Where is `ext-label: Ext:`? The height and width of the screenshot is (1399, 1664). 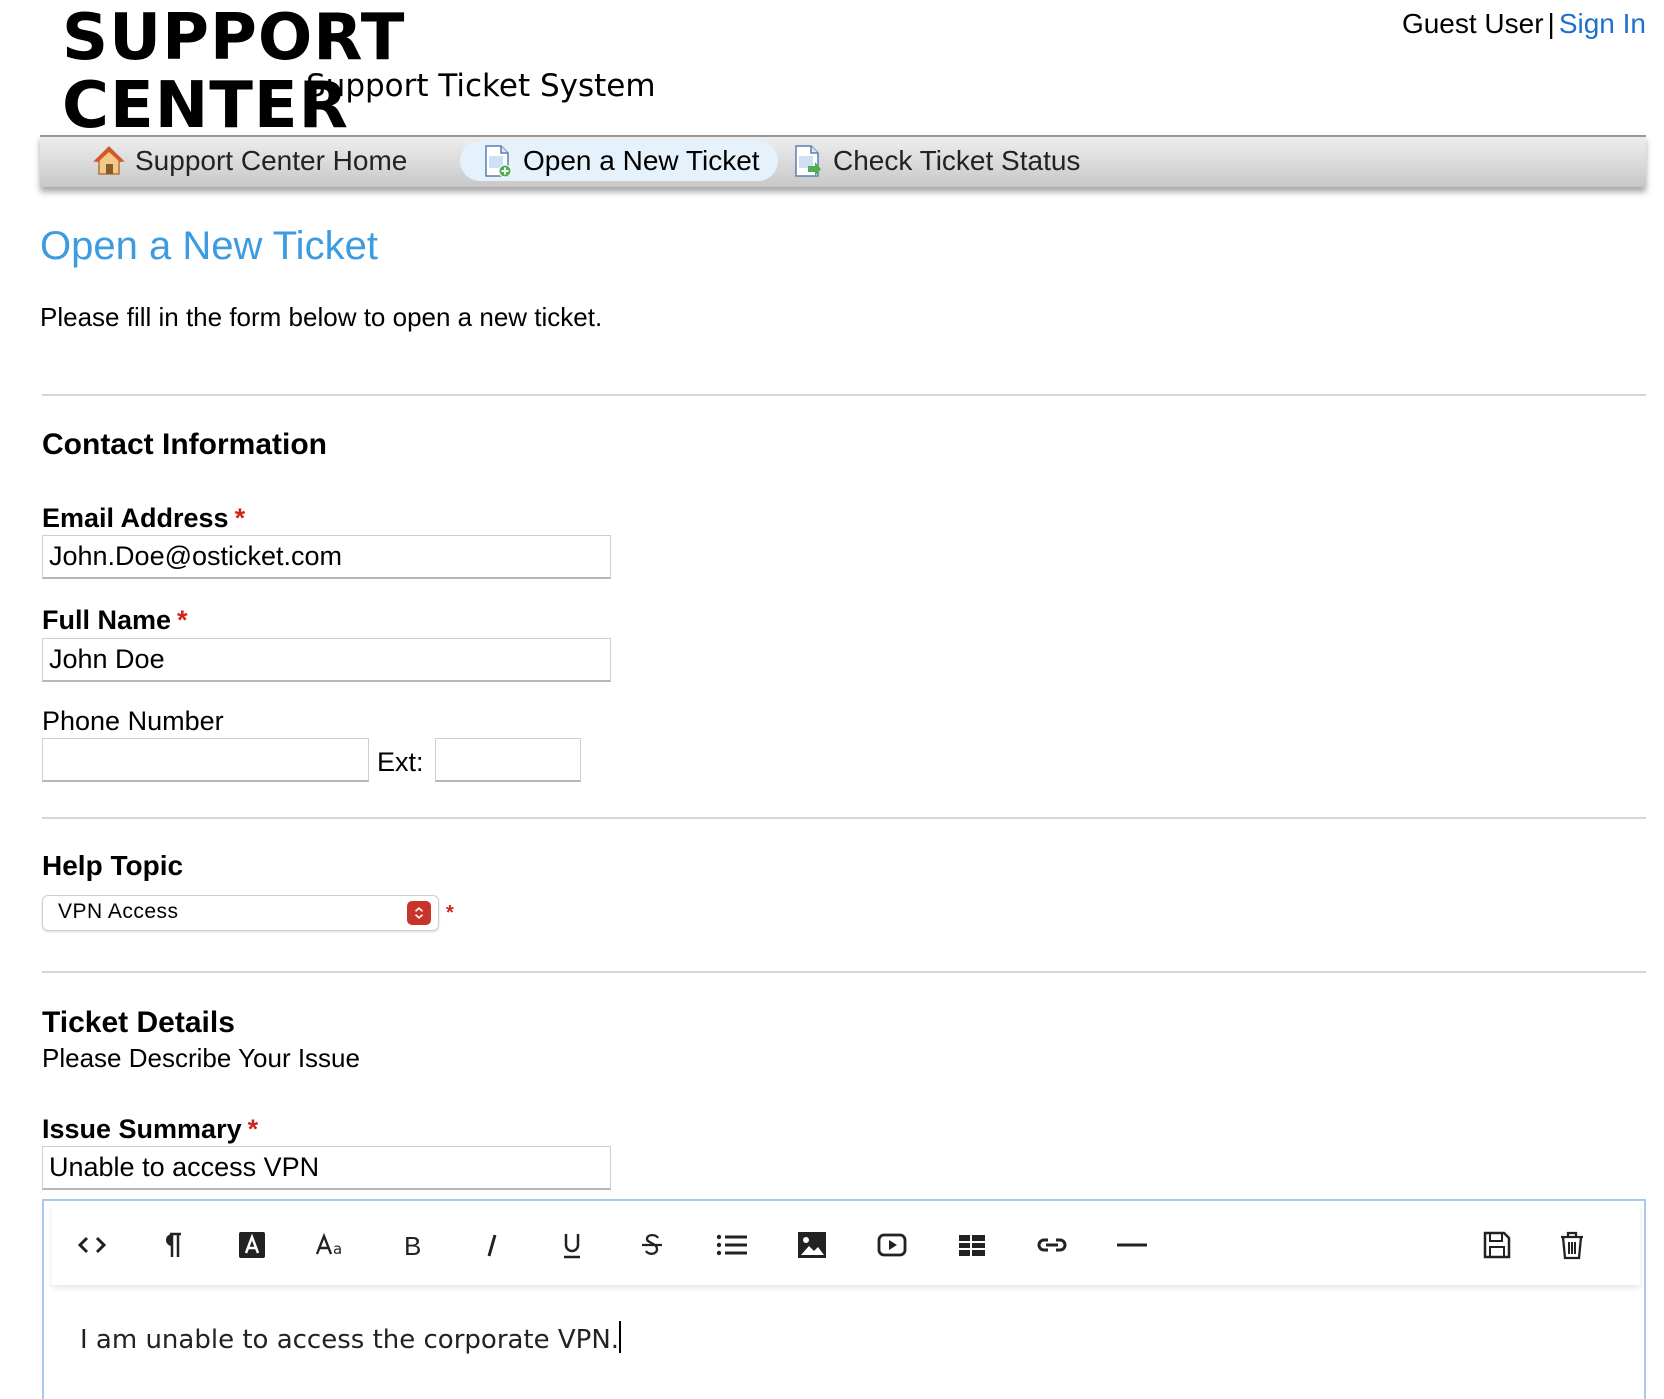
ext-label: Ext: is located at coordinates (400, 762).